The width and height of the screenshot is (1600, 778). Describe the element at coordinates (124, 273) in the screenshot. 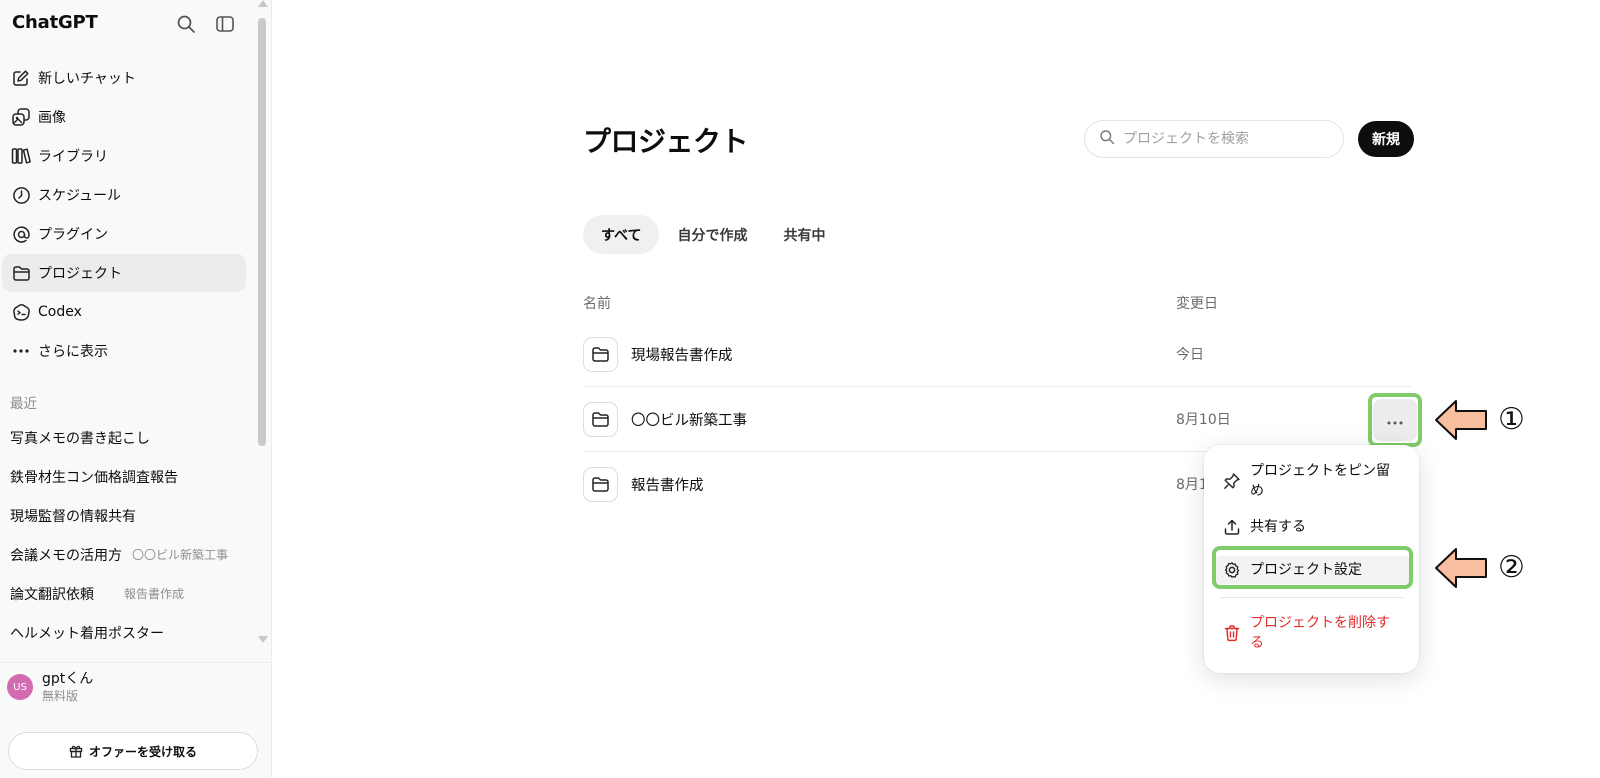

I see `sidebar-item-projects: プロジェクト` at that location.